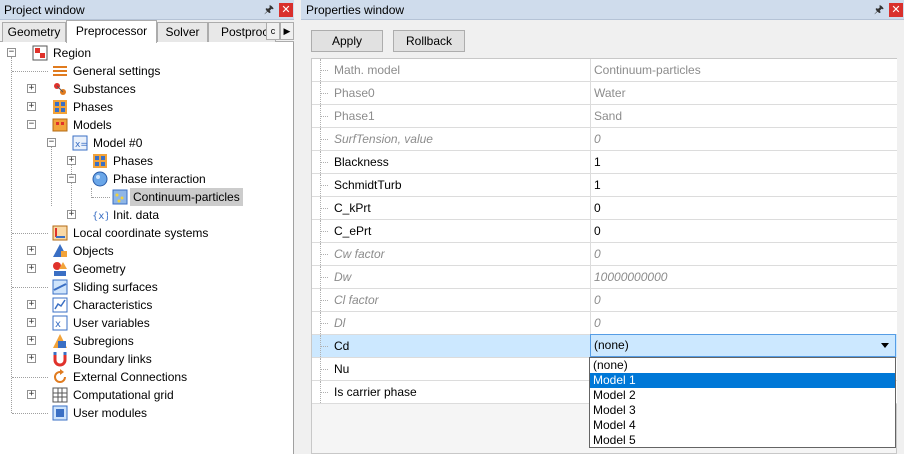 This screenshot has height=454, width=904. What do you see at coordinates (34, 32) in the screenshot?
I see `tab-geometry: Geometry` at bounding box center [34, 32].